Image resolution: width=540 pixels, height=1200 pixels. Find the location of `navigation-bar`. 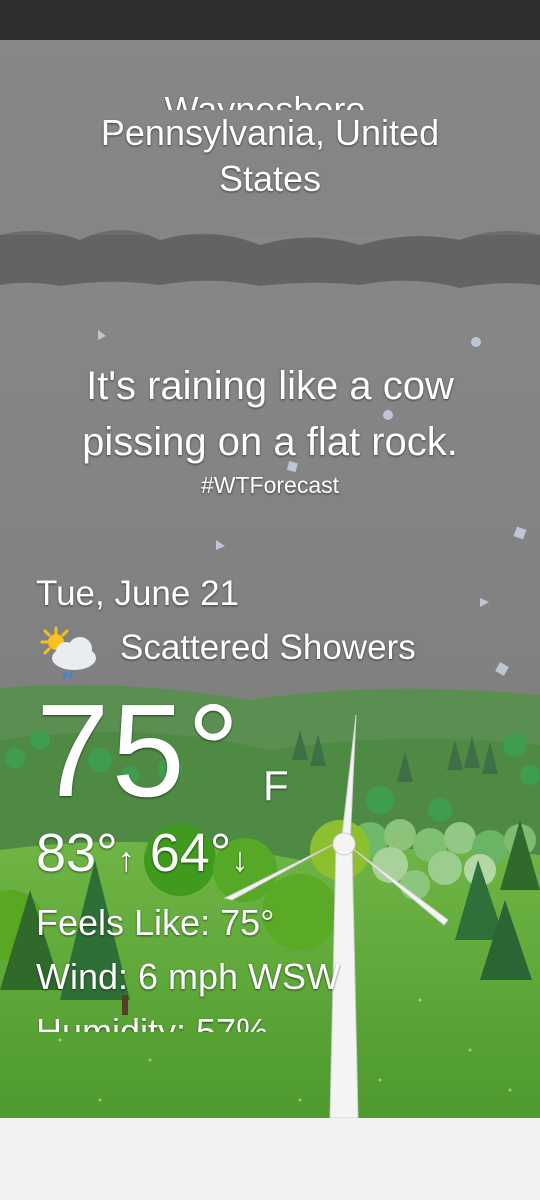

navigation-bar is located at coordinates (270, 1159).